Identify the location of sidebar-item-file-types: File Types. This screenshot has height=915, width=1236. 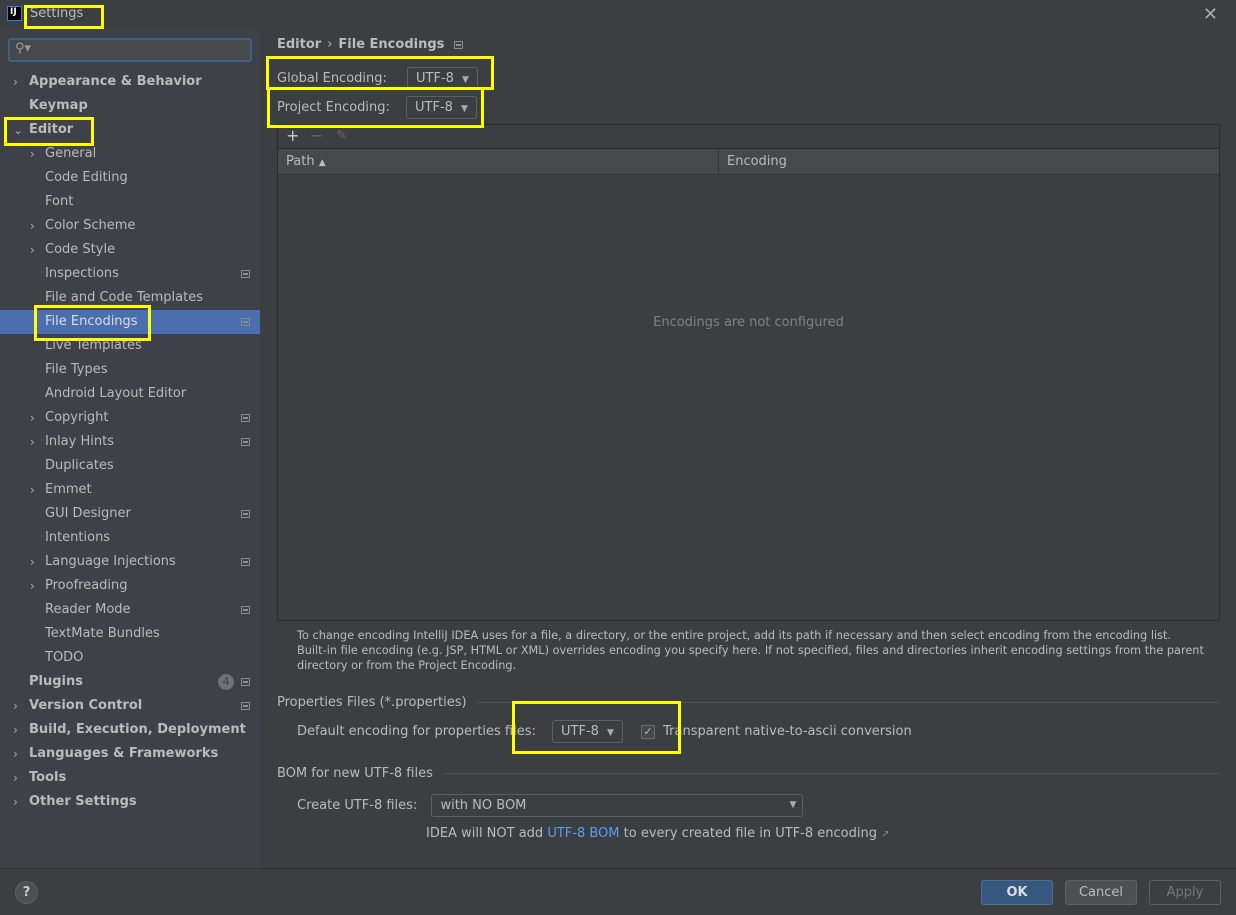
(130, 370).